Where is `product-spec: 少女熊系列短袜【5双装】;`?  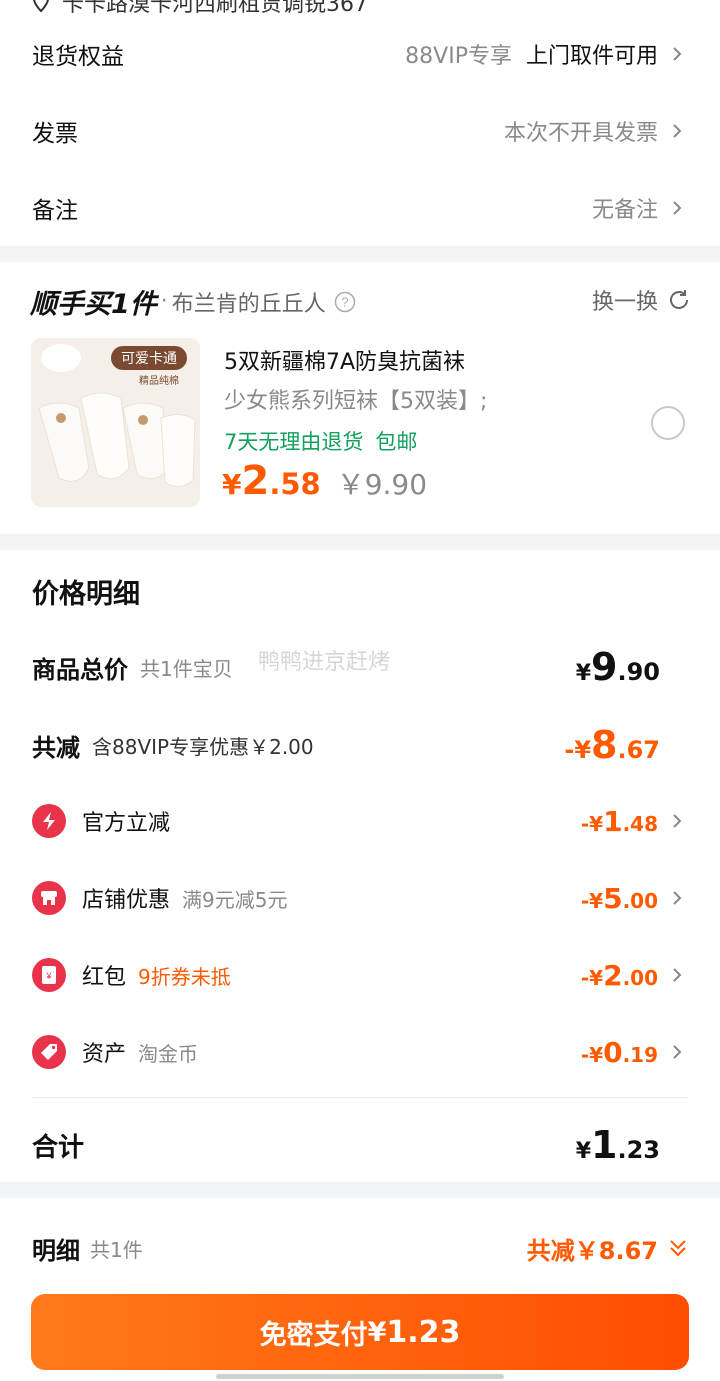
product-spec: 少女熊系列短袜【5双装】; is located at coordinates (356, 401).